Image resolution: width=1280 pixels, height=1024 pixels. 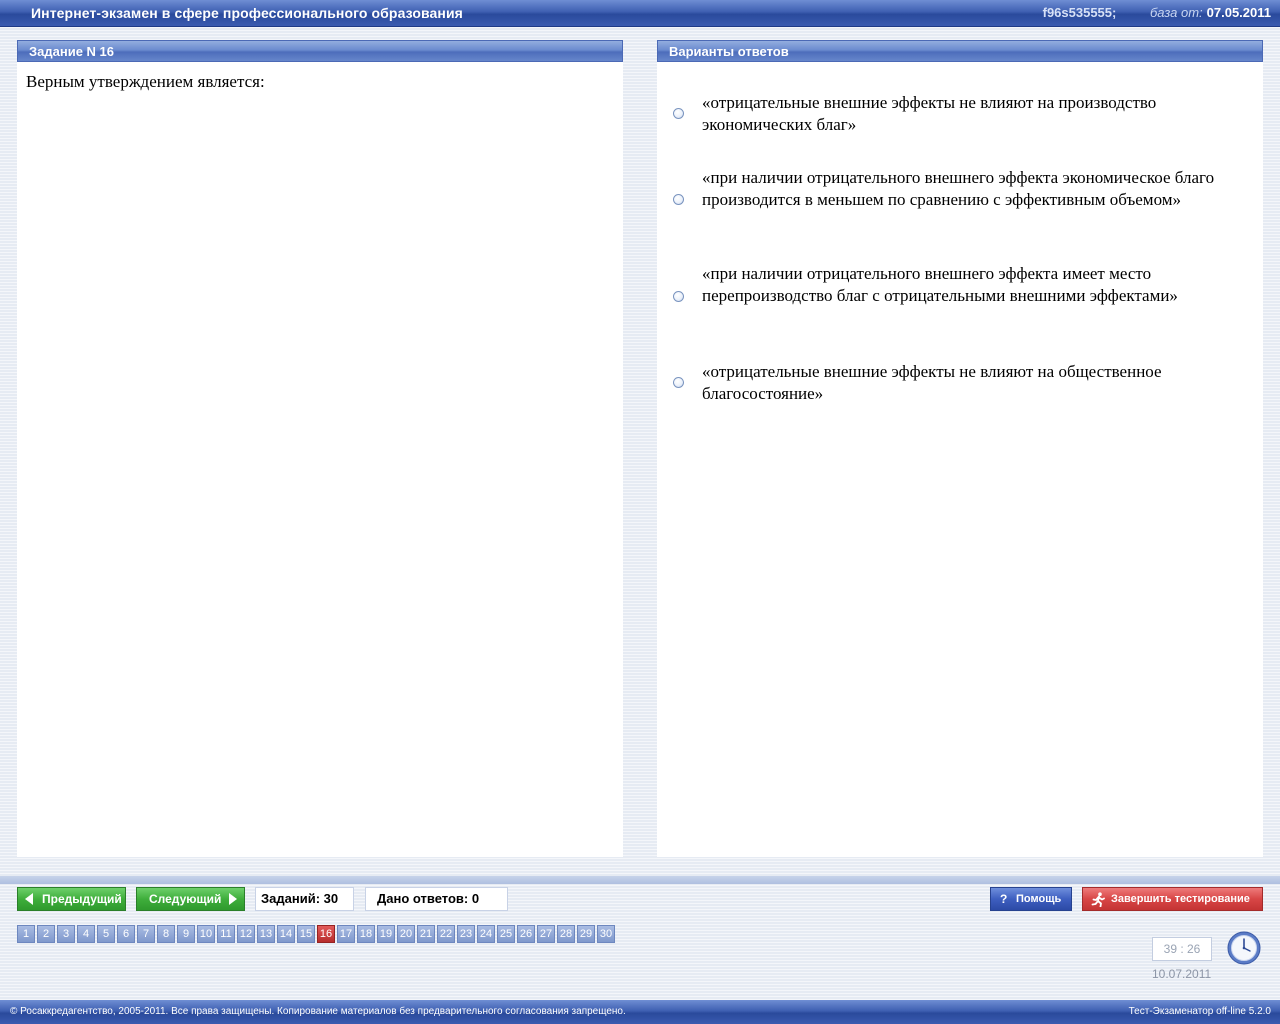 I want to click on page-button-25: 25, so click(x=506, y=934).